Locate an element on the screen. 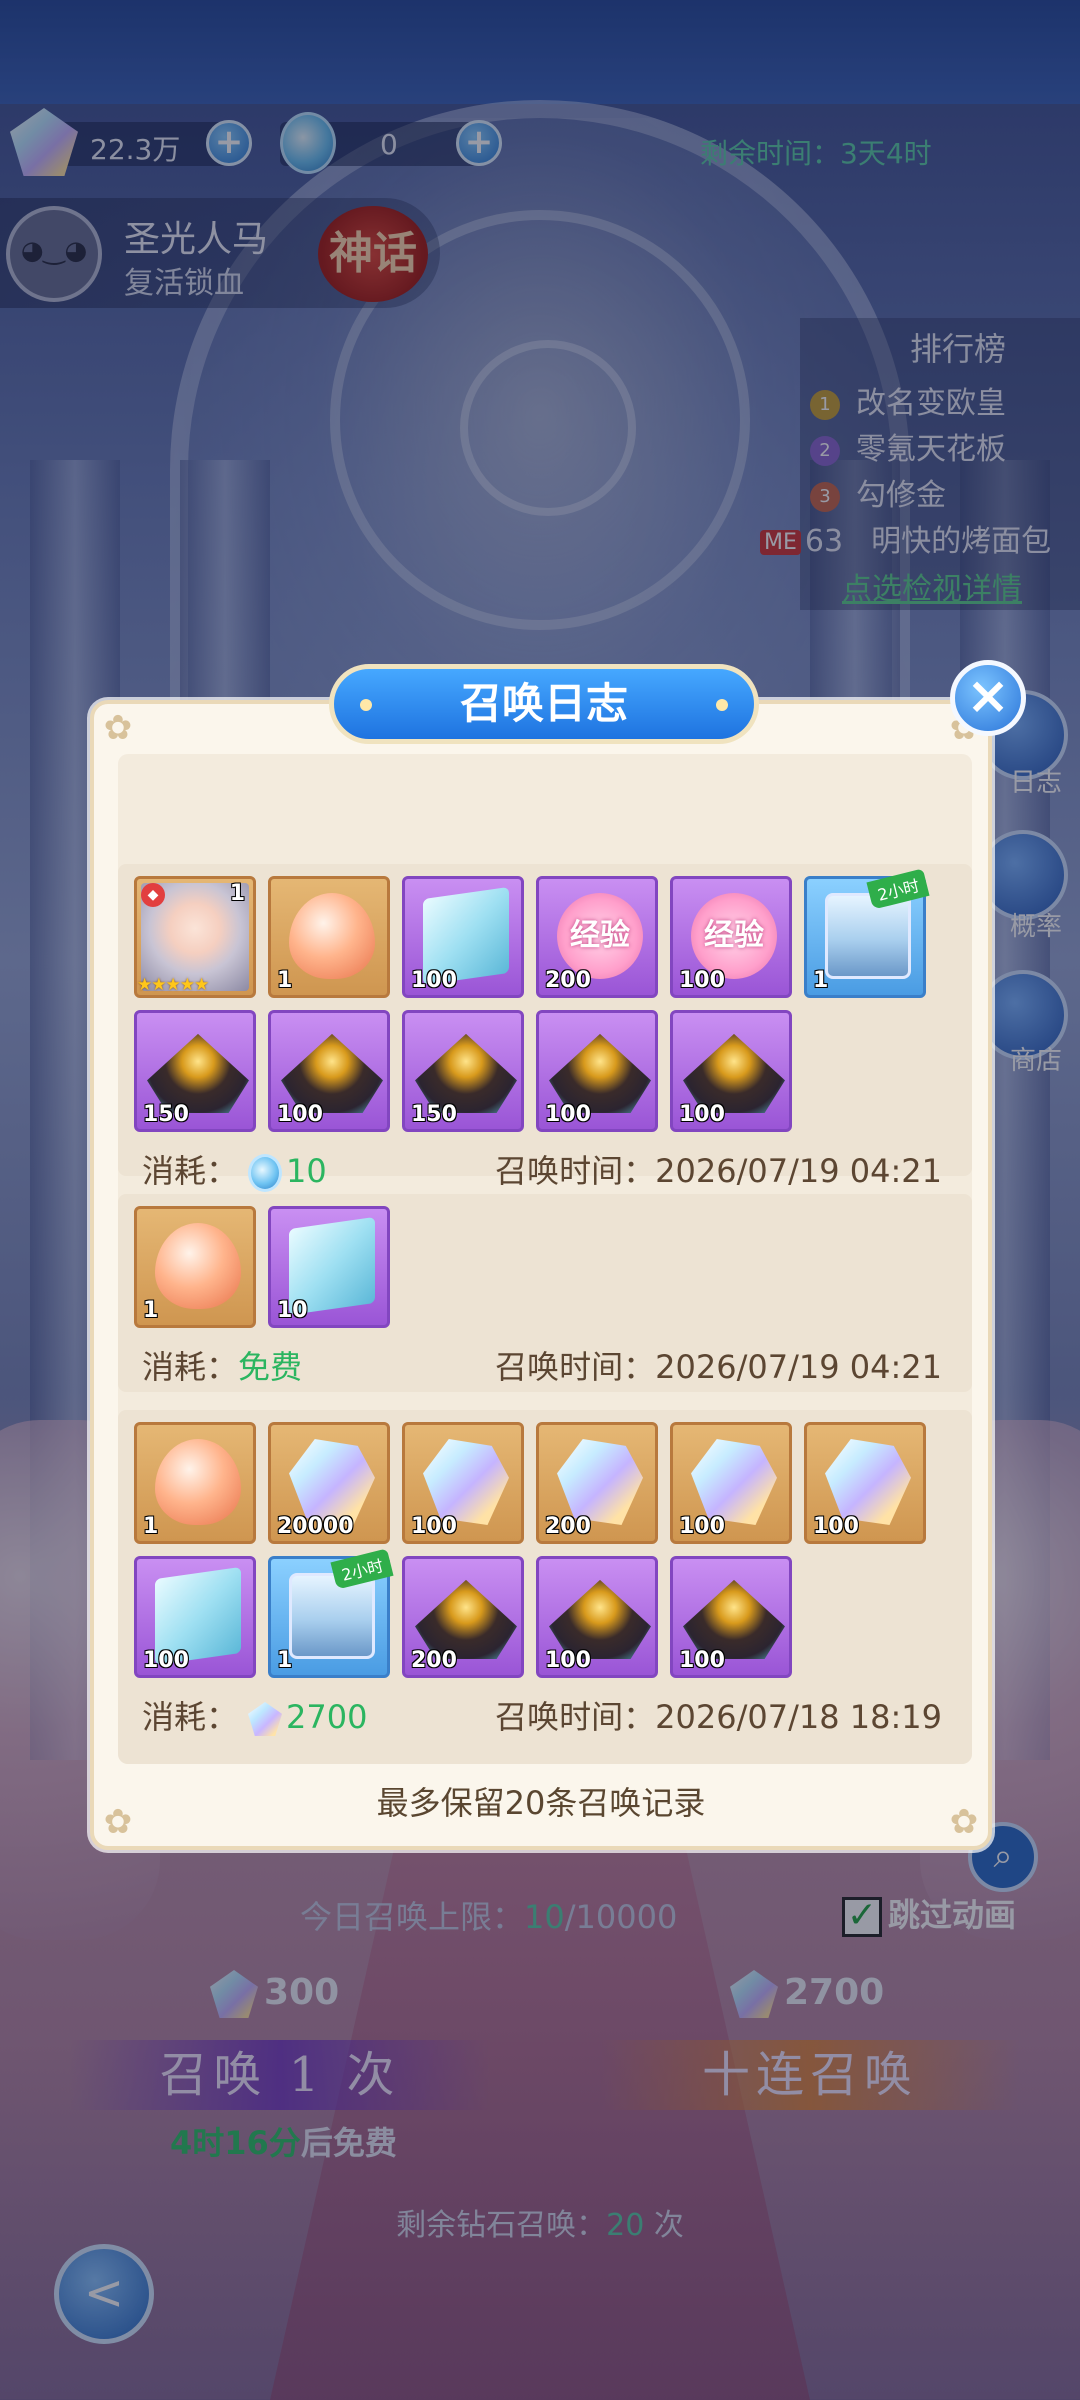  reward-item-hero: ◆ ★★★★★ 1 is located at coordinates (195, 937).